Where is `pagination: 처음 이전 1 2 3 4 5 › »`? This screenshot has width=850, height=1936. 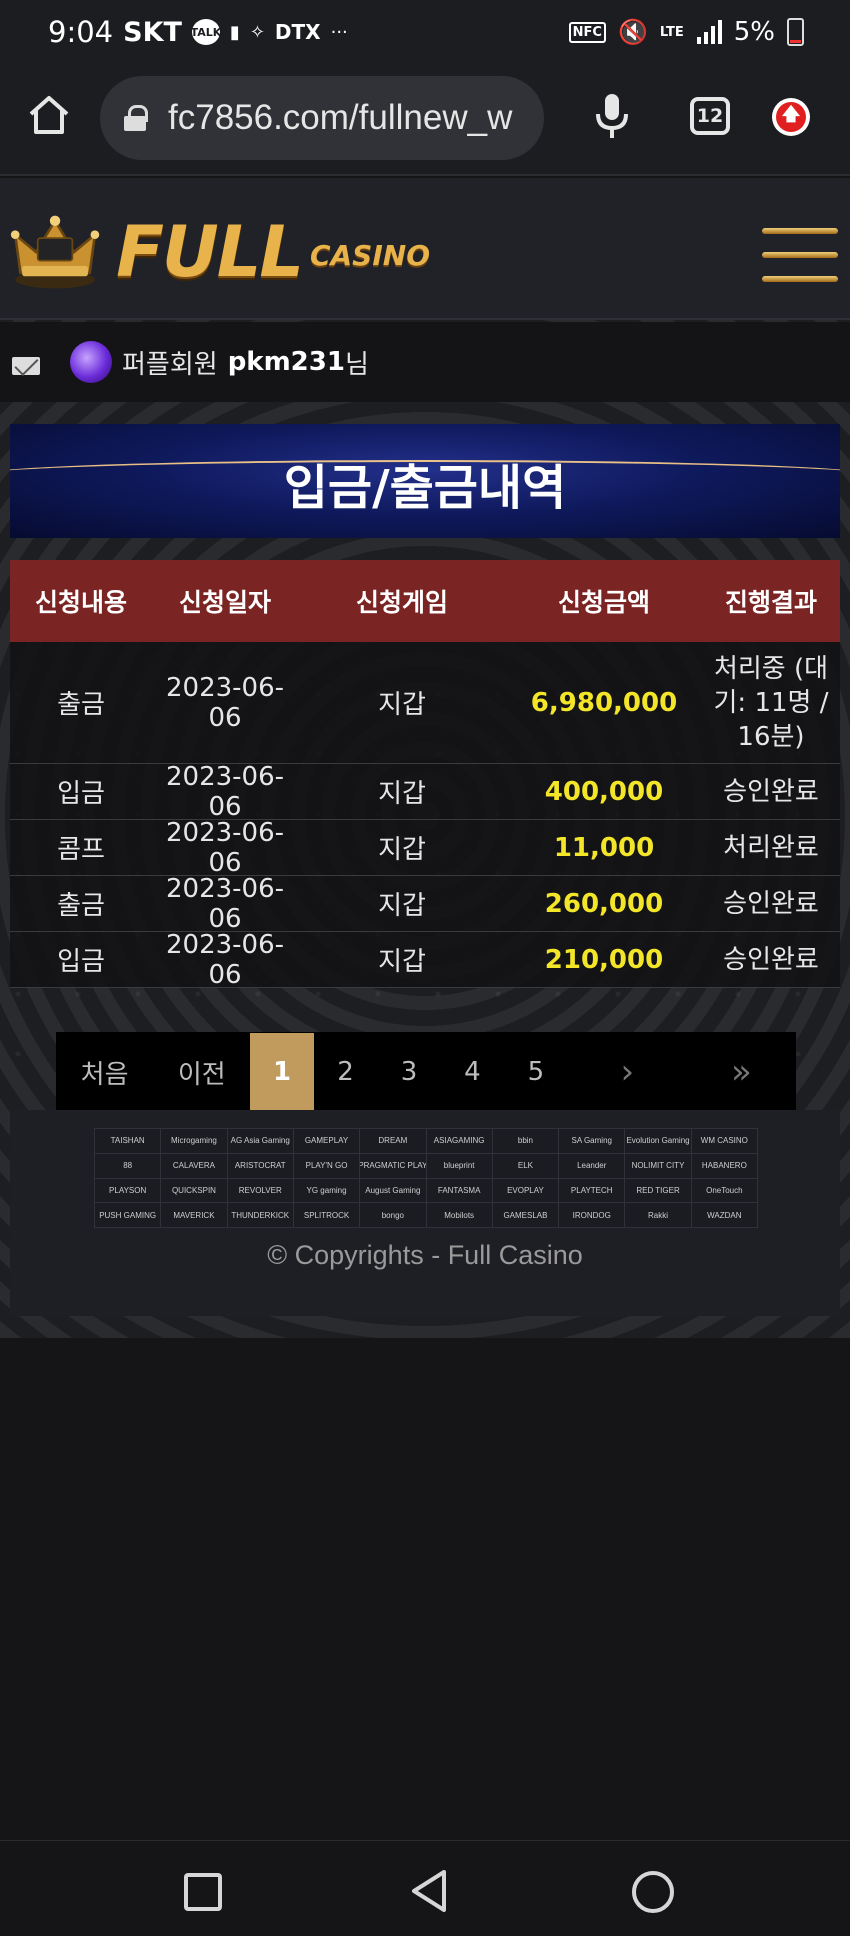
pagination: 처음 이전 1 2 3 4 5 › » is located at coordinates (426, 1072).